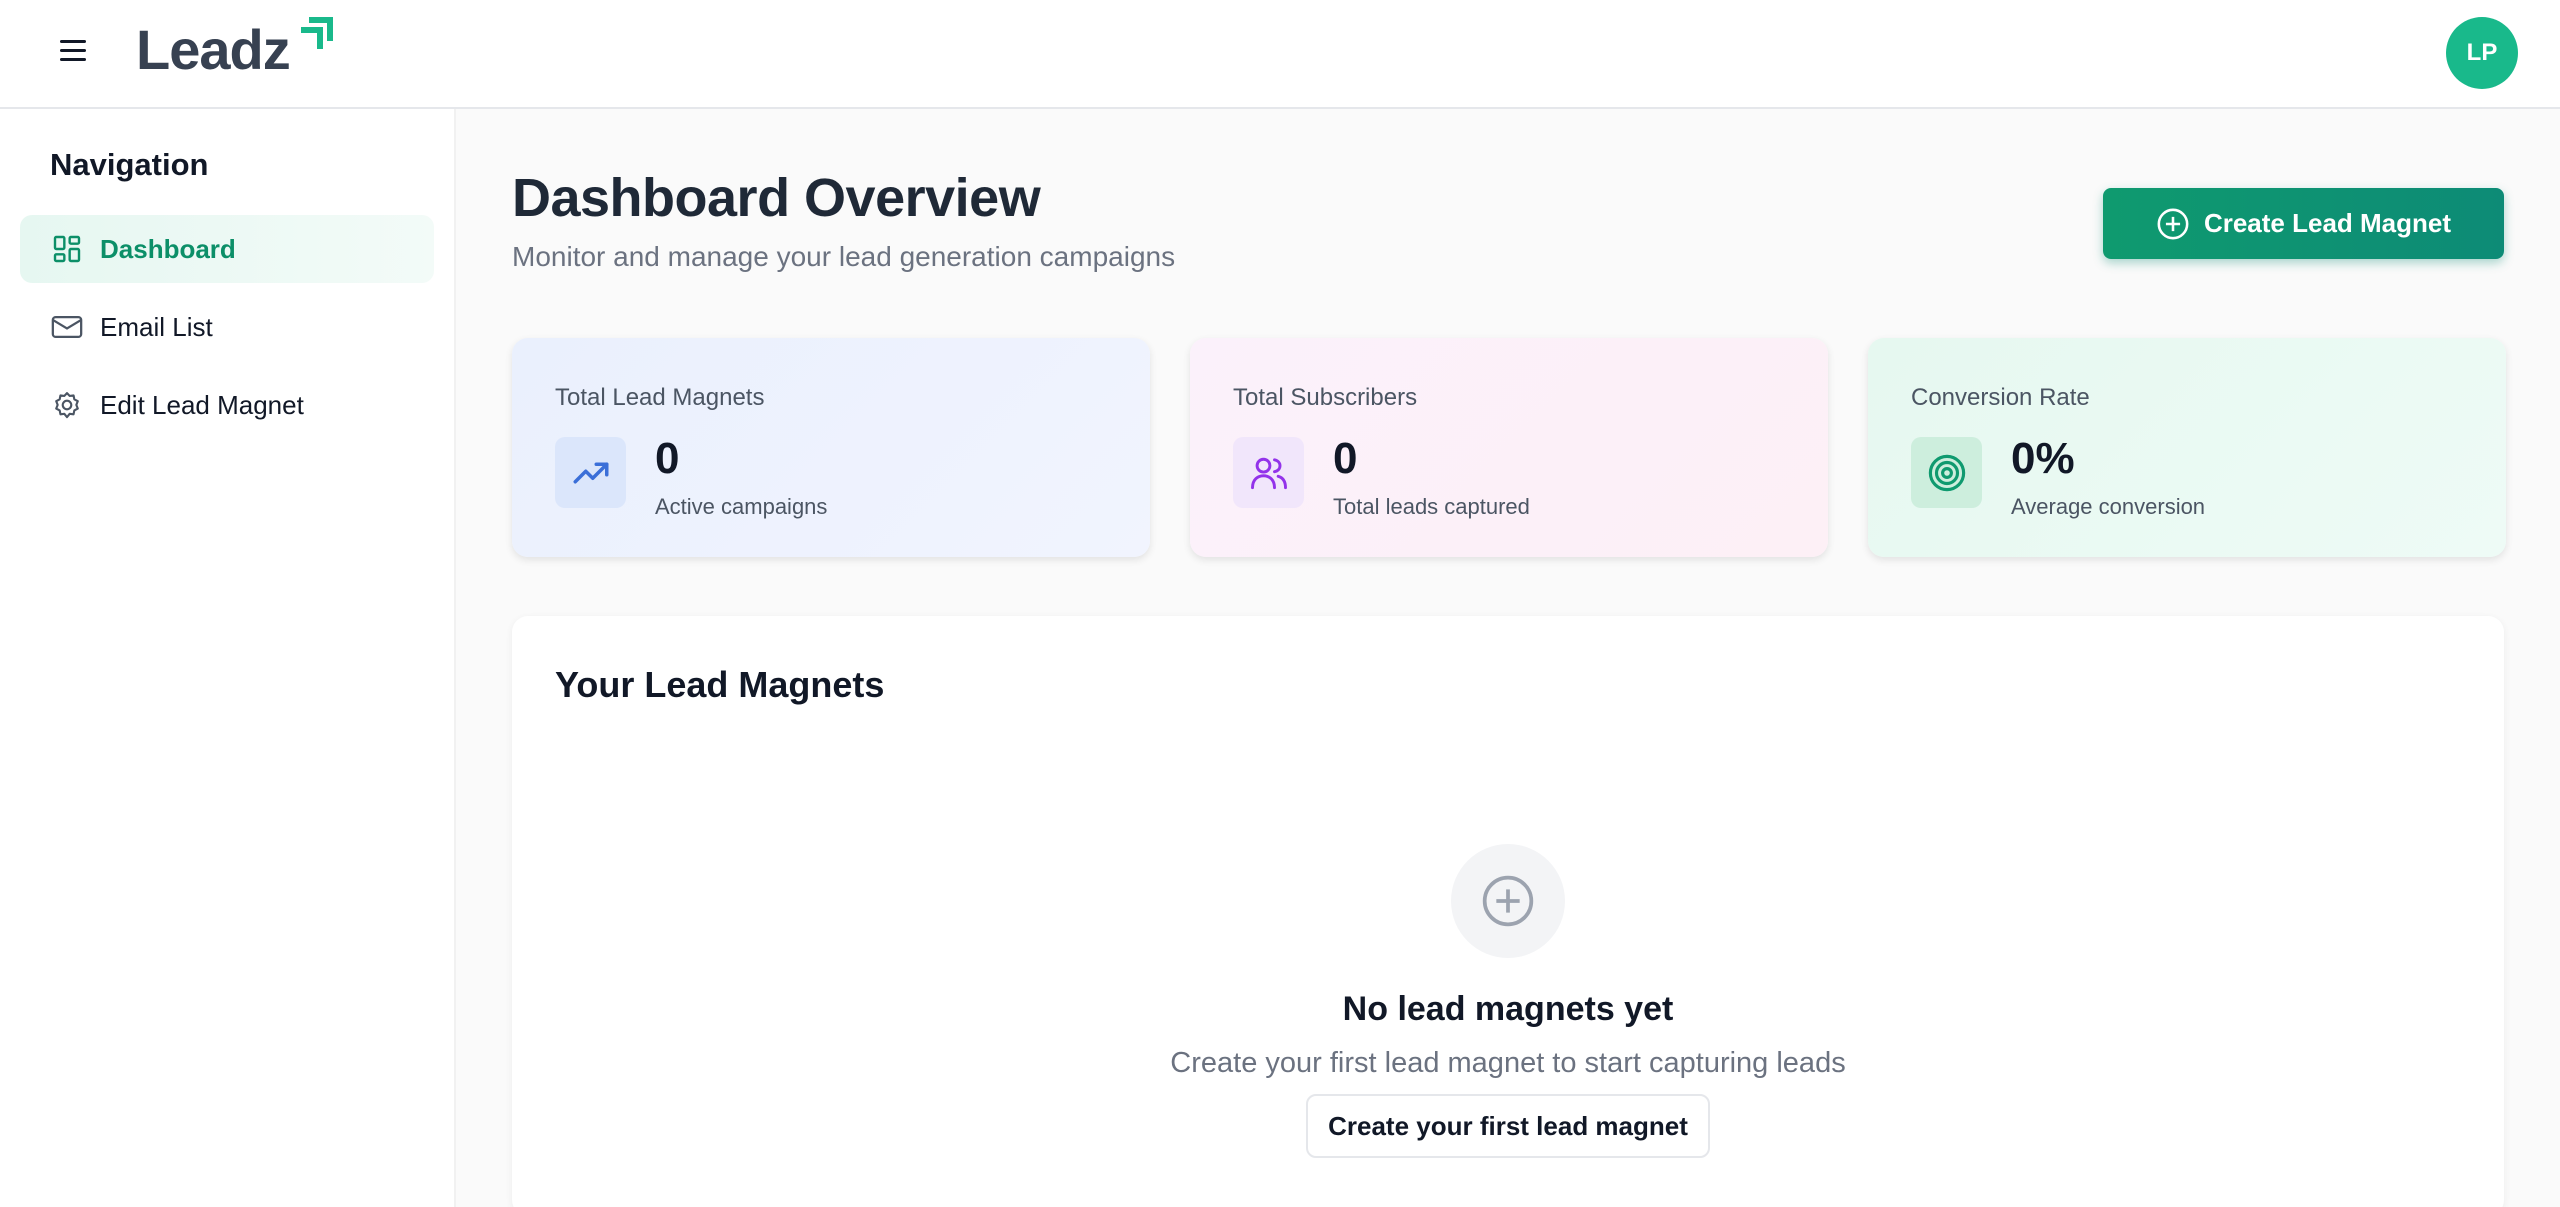 Image resolution: width=2560 pixels, height=1207 pixels. Describe the element at coordinates (202, 404) in the screenshot. I see `sidebar-item-label: Edit Lead Magnet` at that location.